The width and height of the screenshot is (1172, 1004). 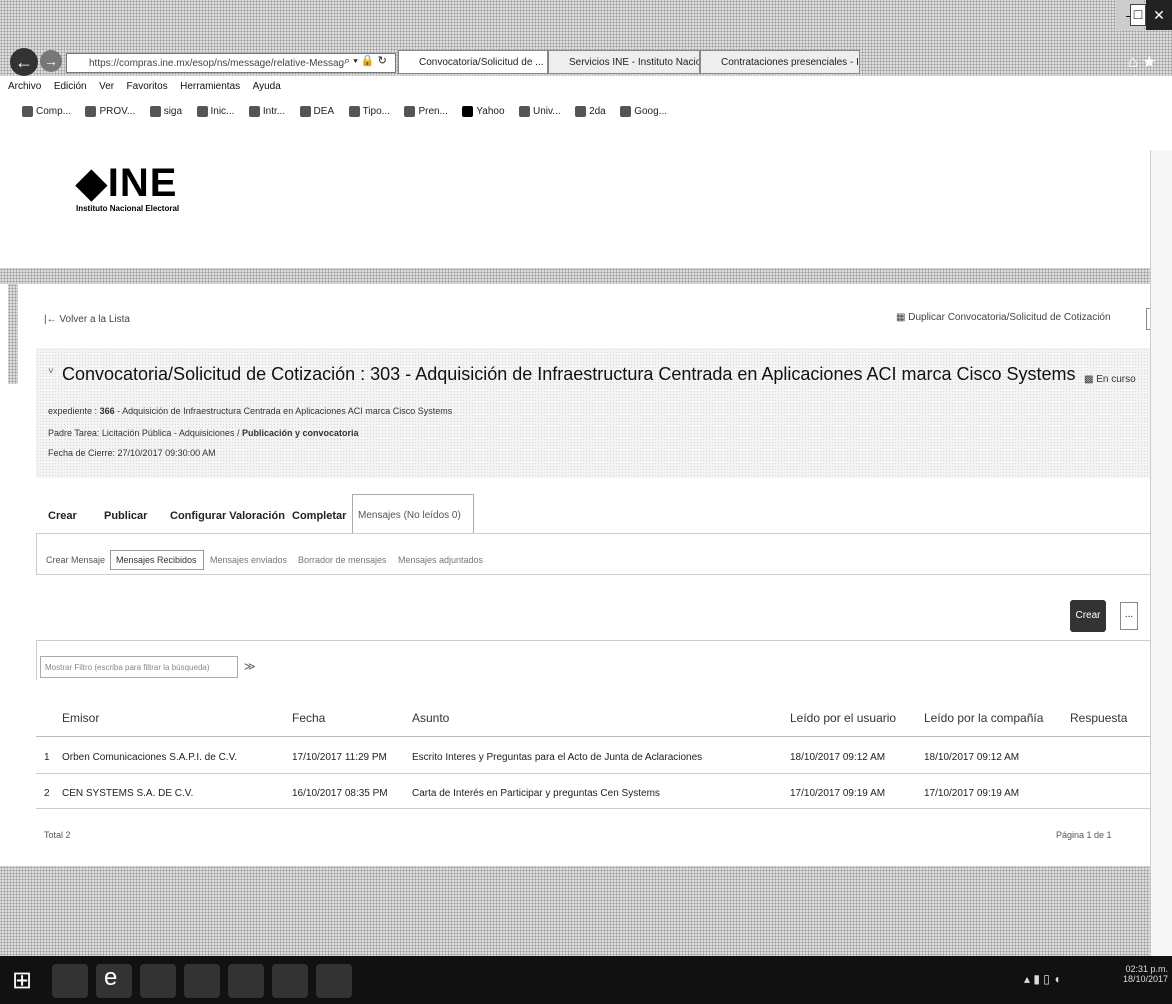 I want to click on row-divider, so click(x=602, y=808).